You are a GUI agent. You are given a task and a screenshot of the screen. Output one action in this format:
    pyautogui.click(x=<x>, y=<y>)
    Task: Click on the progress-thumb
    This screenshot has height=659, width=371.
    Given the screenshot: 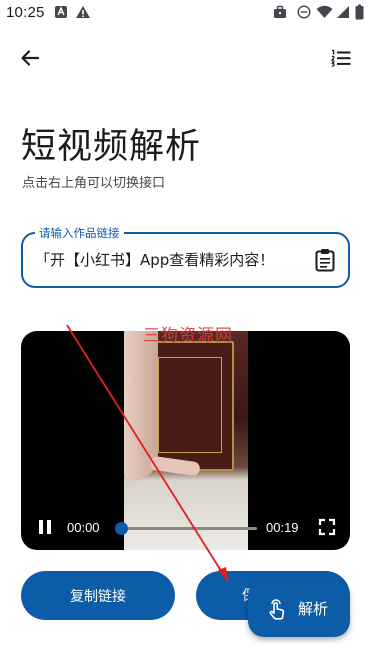 What is the action you would take?
    pyautogui.click(x=121, y=528)
    